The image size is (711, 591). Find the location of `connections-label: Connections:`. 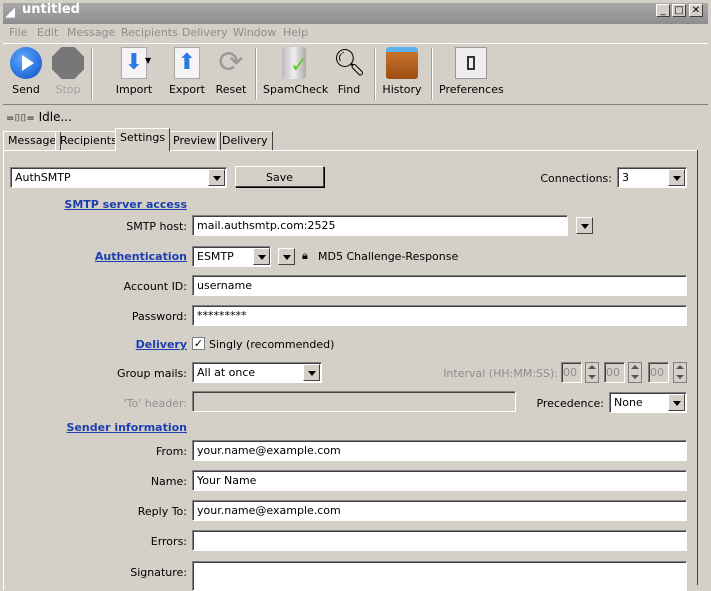

connections-label: Connections: is located at coordinates (576, 178).